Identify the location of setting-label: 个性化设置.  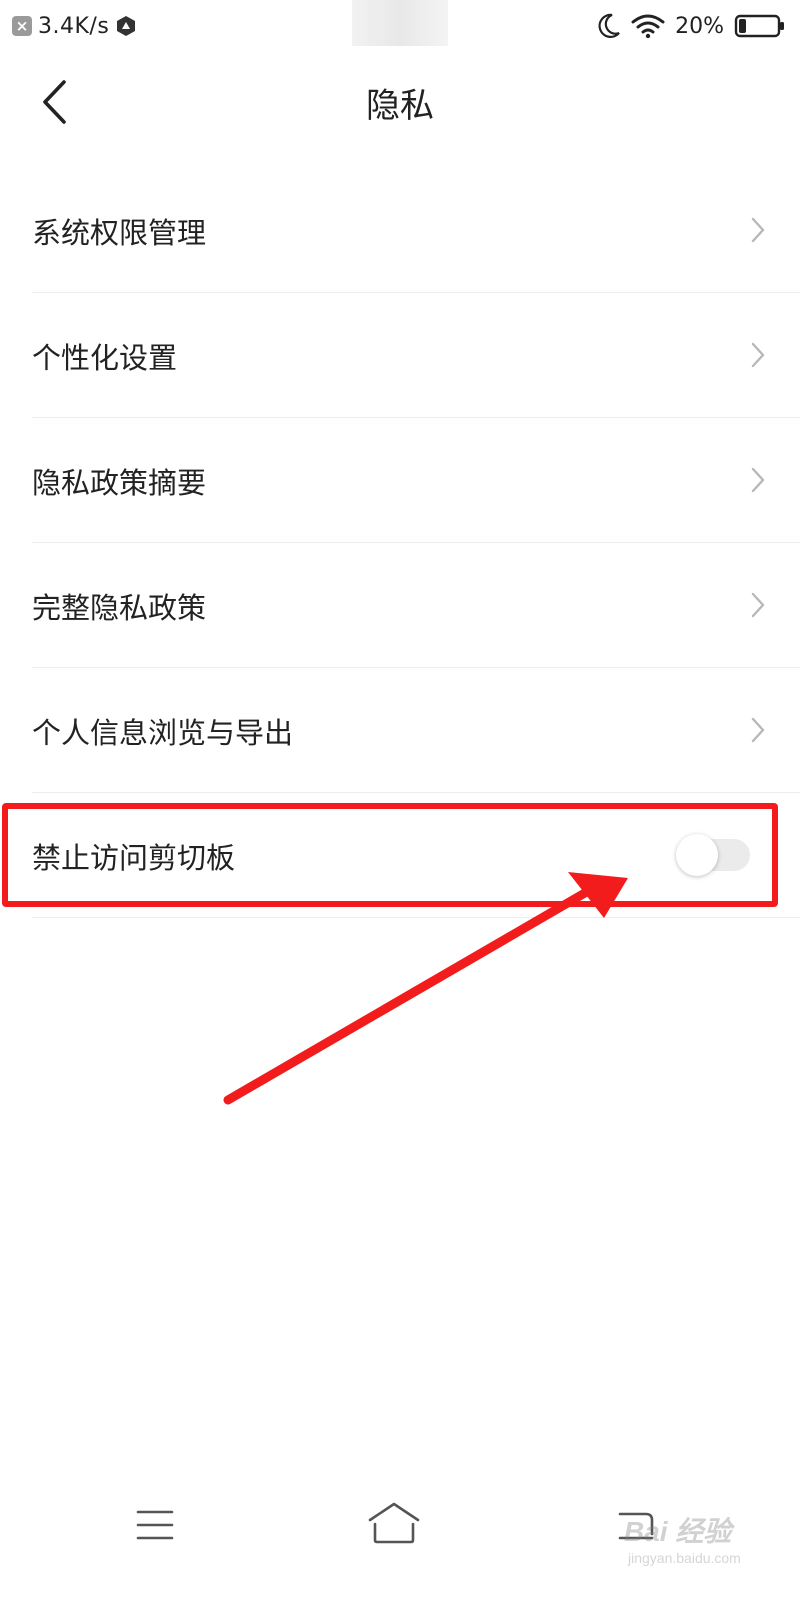
(105, 358).